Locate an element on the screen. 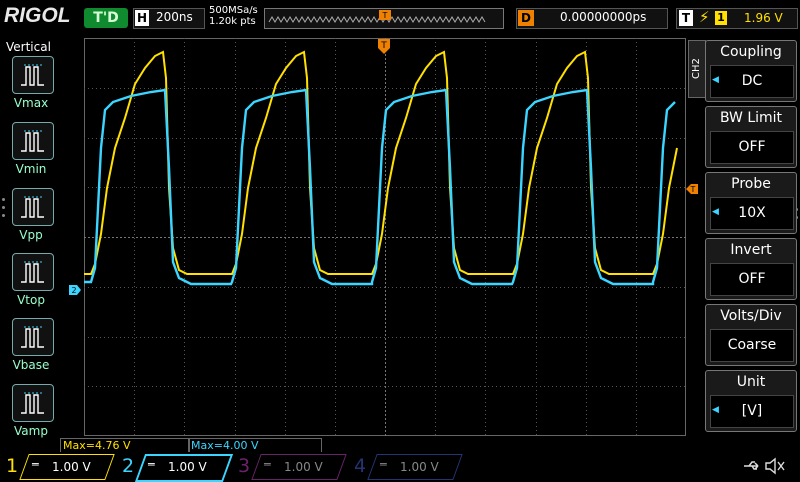  ch2-offset-marker: 2 is located at coordinates (75, 290).